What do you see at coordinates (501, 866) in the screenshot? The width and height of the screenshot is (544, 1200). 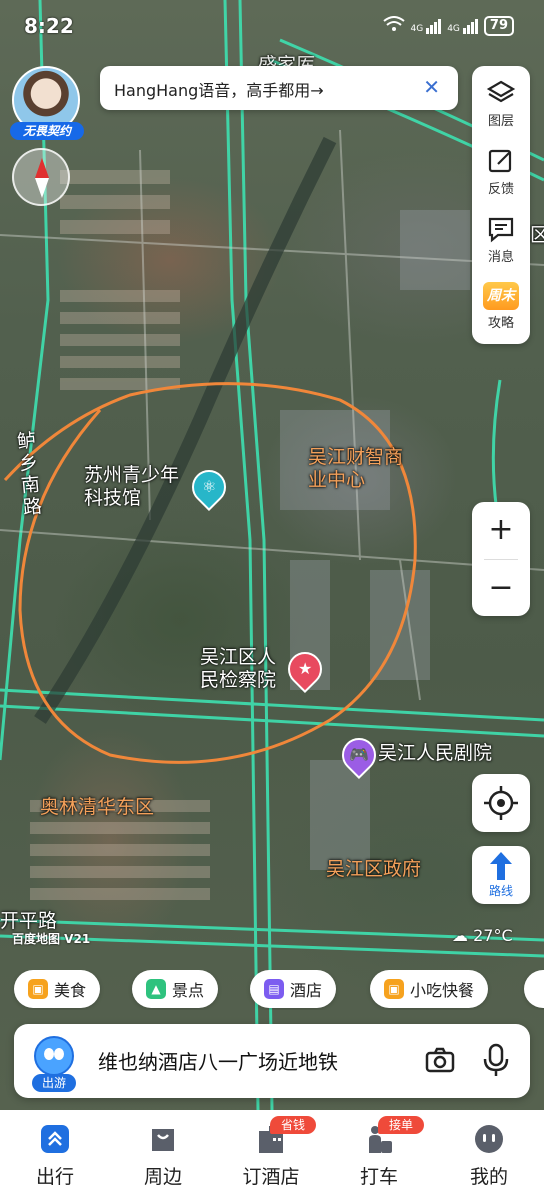 I see `route-arrow-icon` at bounding box center [501, 866].